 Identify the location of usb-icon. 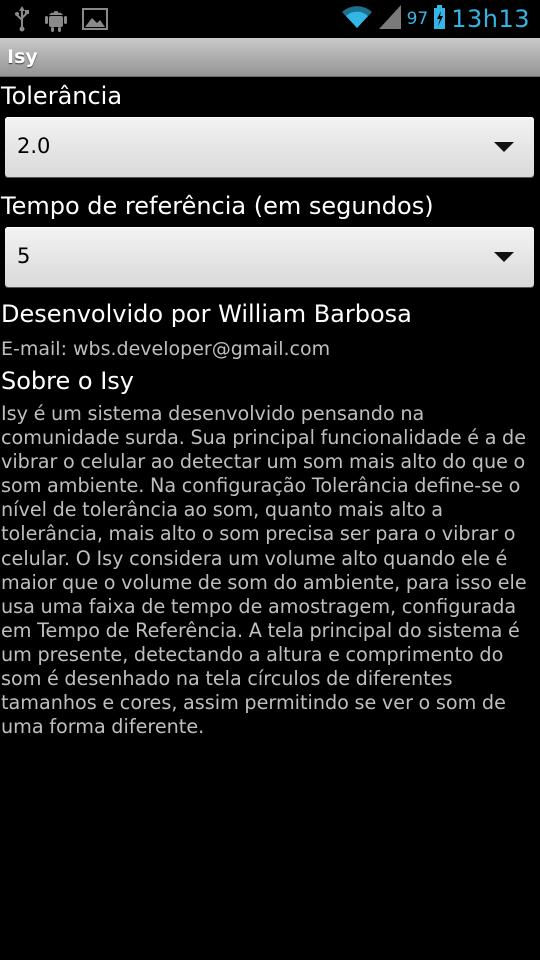
(22, 21).